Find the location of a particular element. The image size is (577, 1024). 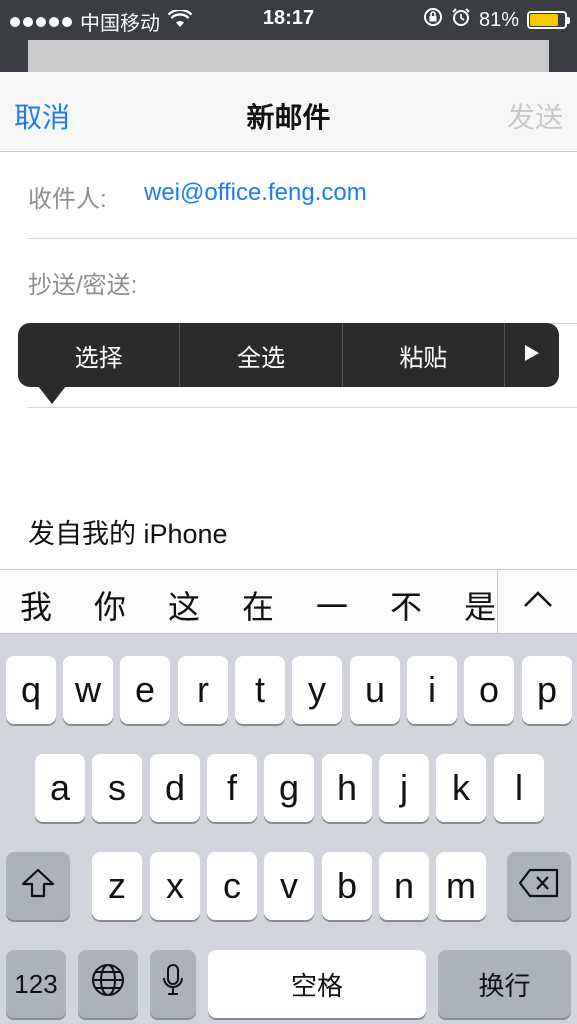

more-menu-button is located at coordinates (532, 355).